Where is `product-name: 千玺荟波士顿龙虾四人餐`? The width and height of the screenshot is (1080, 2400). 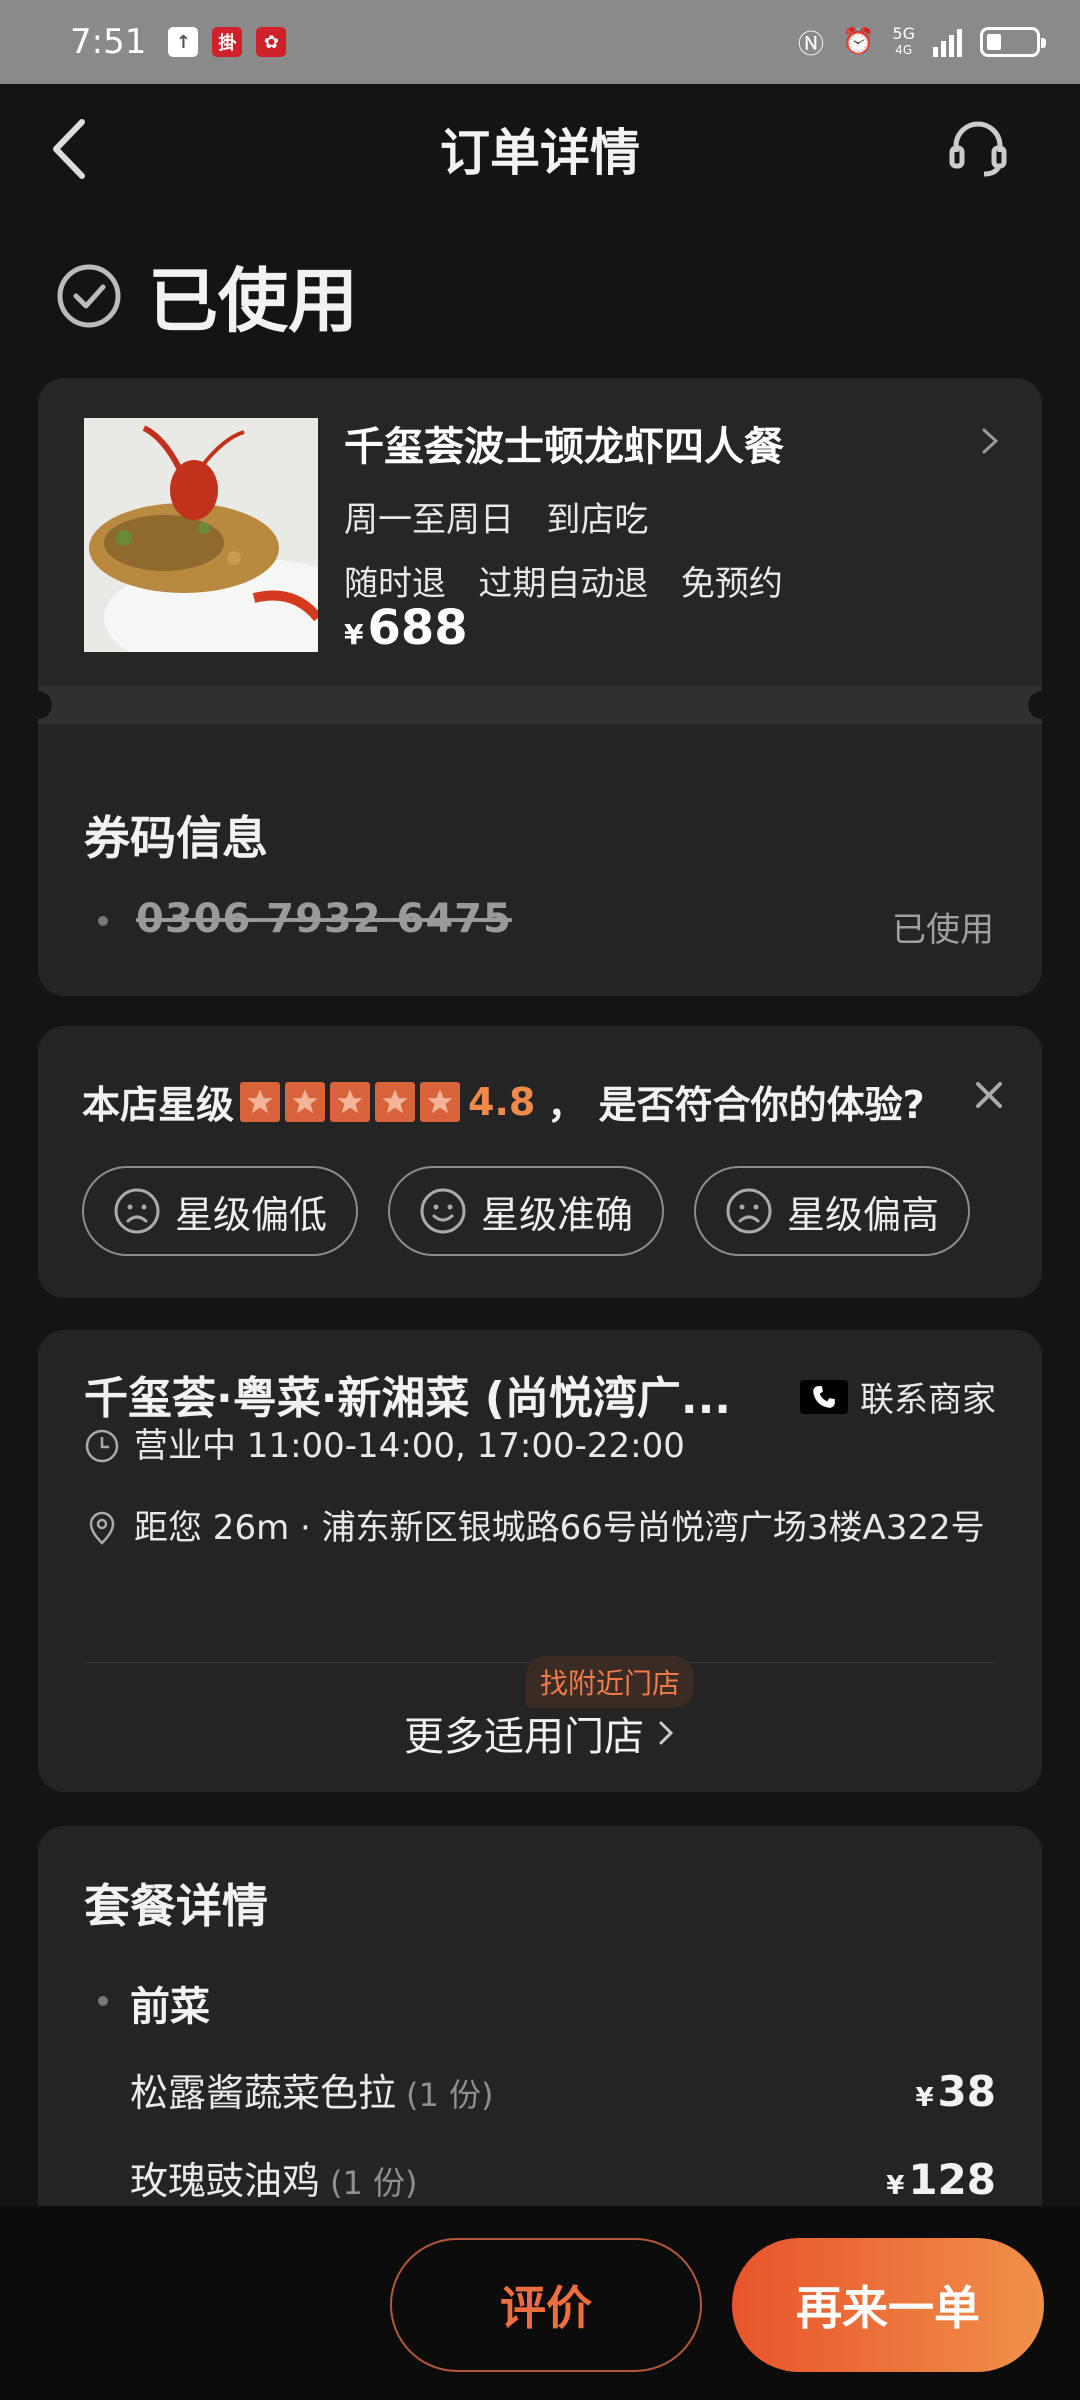 product-name: 千玺荟波士顿龙虾四人餐 is located at coordinates (564, 447).